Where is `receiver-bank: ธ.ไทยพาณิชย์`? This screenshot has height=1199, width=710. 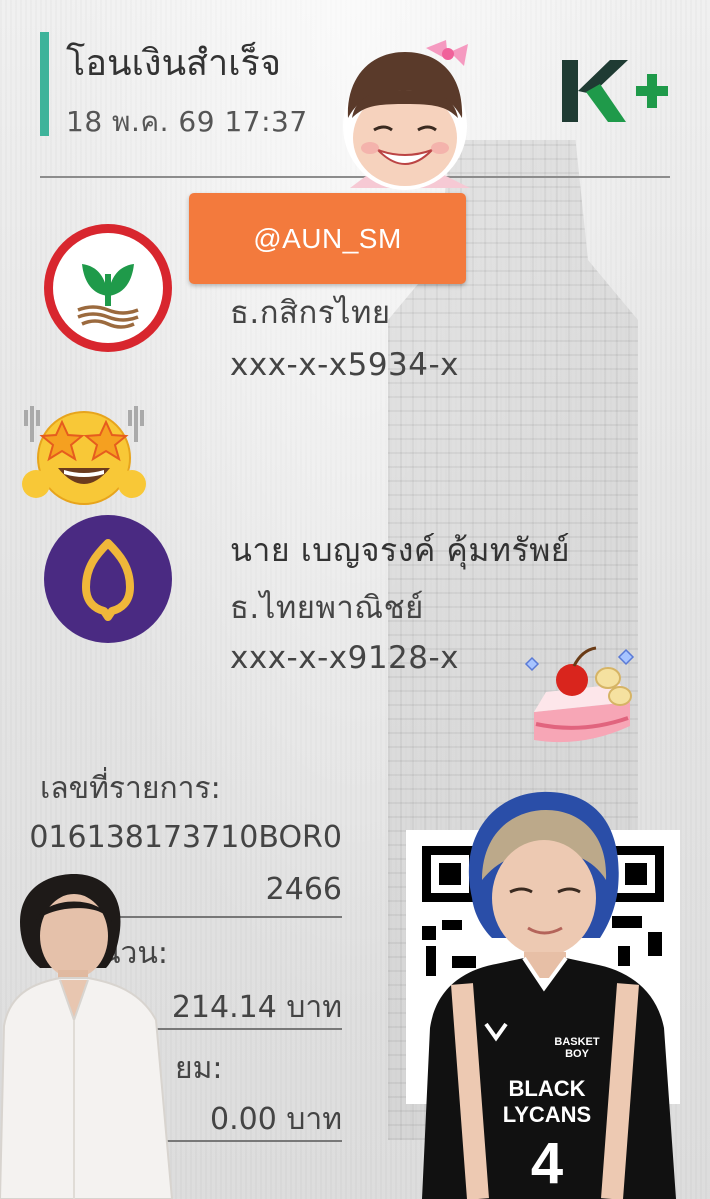 receiver-bank: ธ.ไทยพาณิชย์ is located at coordinates (327, 608).